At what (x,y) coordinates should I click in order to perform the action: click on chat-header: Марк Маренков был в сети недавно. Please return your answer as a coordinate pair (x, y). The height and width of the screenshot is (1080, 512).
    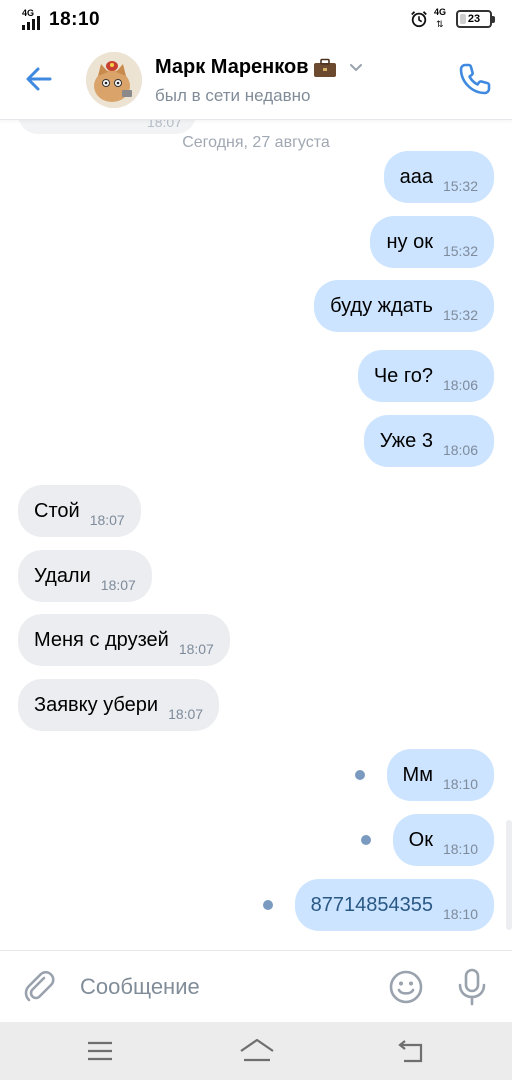
    Looking at the image, I should click on (256, 79).